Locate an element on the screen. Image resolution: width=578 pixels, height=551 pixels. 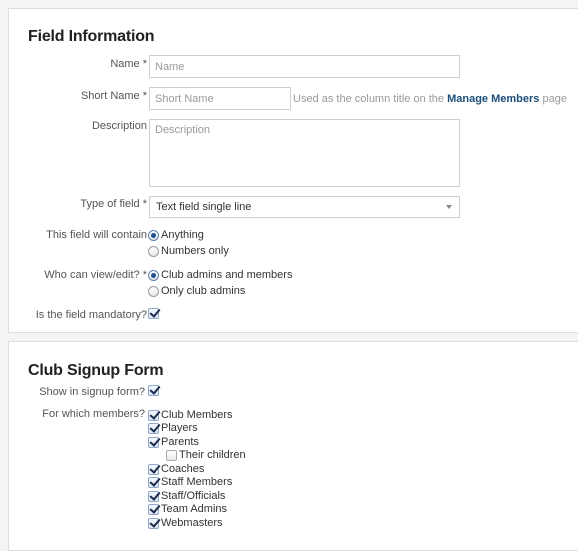
radio-label: Club admins and members is located at coordinates (227, 275).